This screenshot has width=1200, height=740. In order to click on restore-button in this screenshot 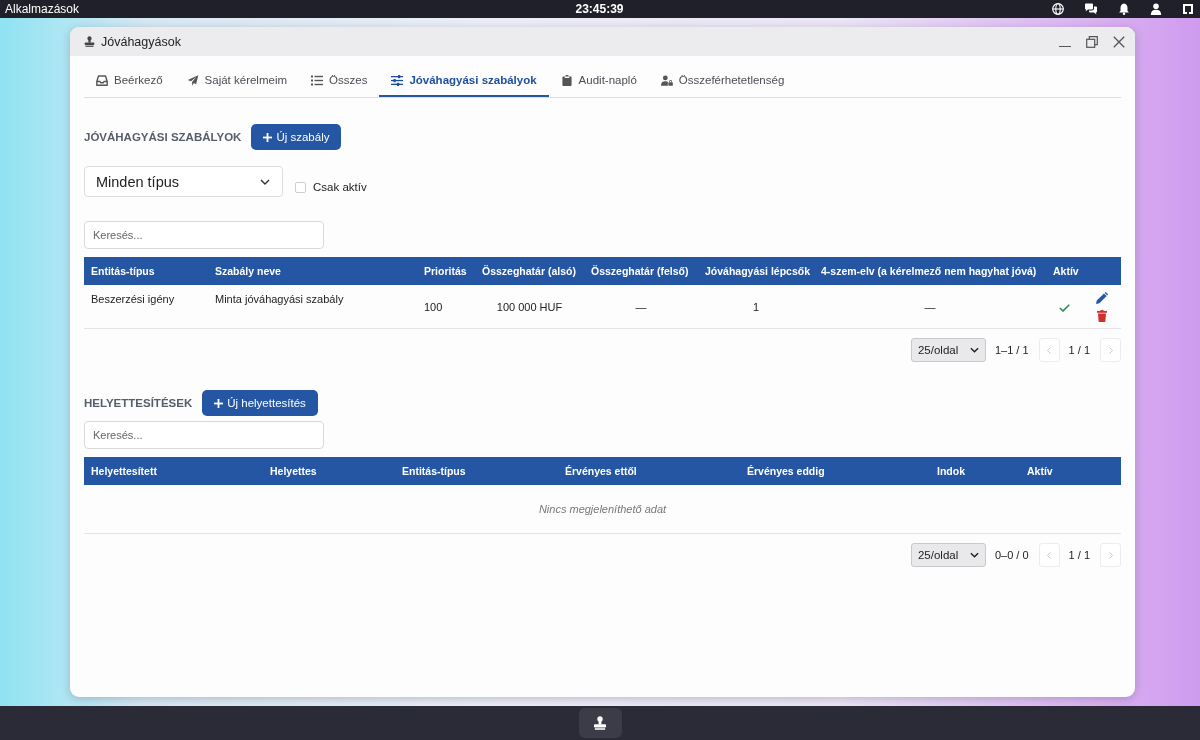, I will do `click(1091, 41)`.